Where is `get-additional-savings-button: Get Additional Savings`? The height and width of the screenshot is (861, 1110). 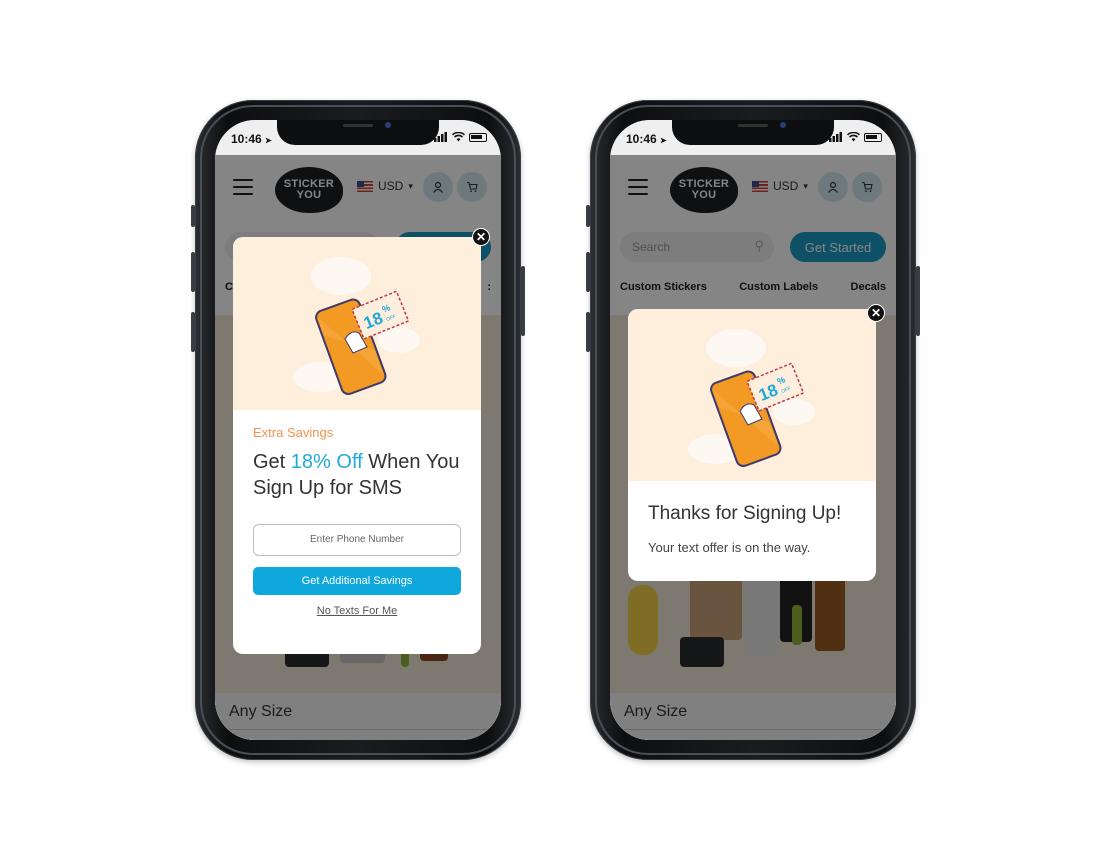 get-additional-savings-button: Get Additional Savings is located at coordinates (357, 581).